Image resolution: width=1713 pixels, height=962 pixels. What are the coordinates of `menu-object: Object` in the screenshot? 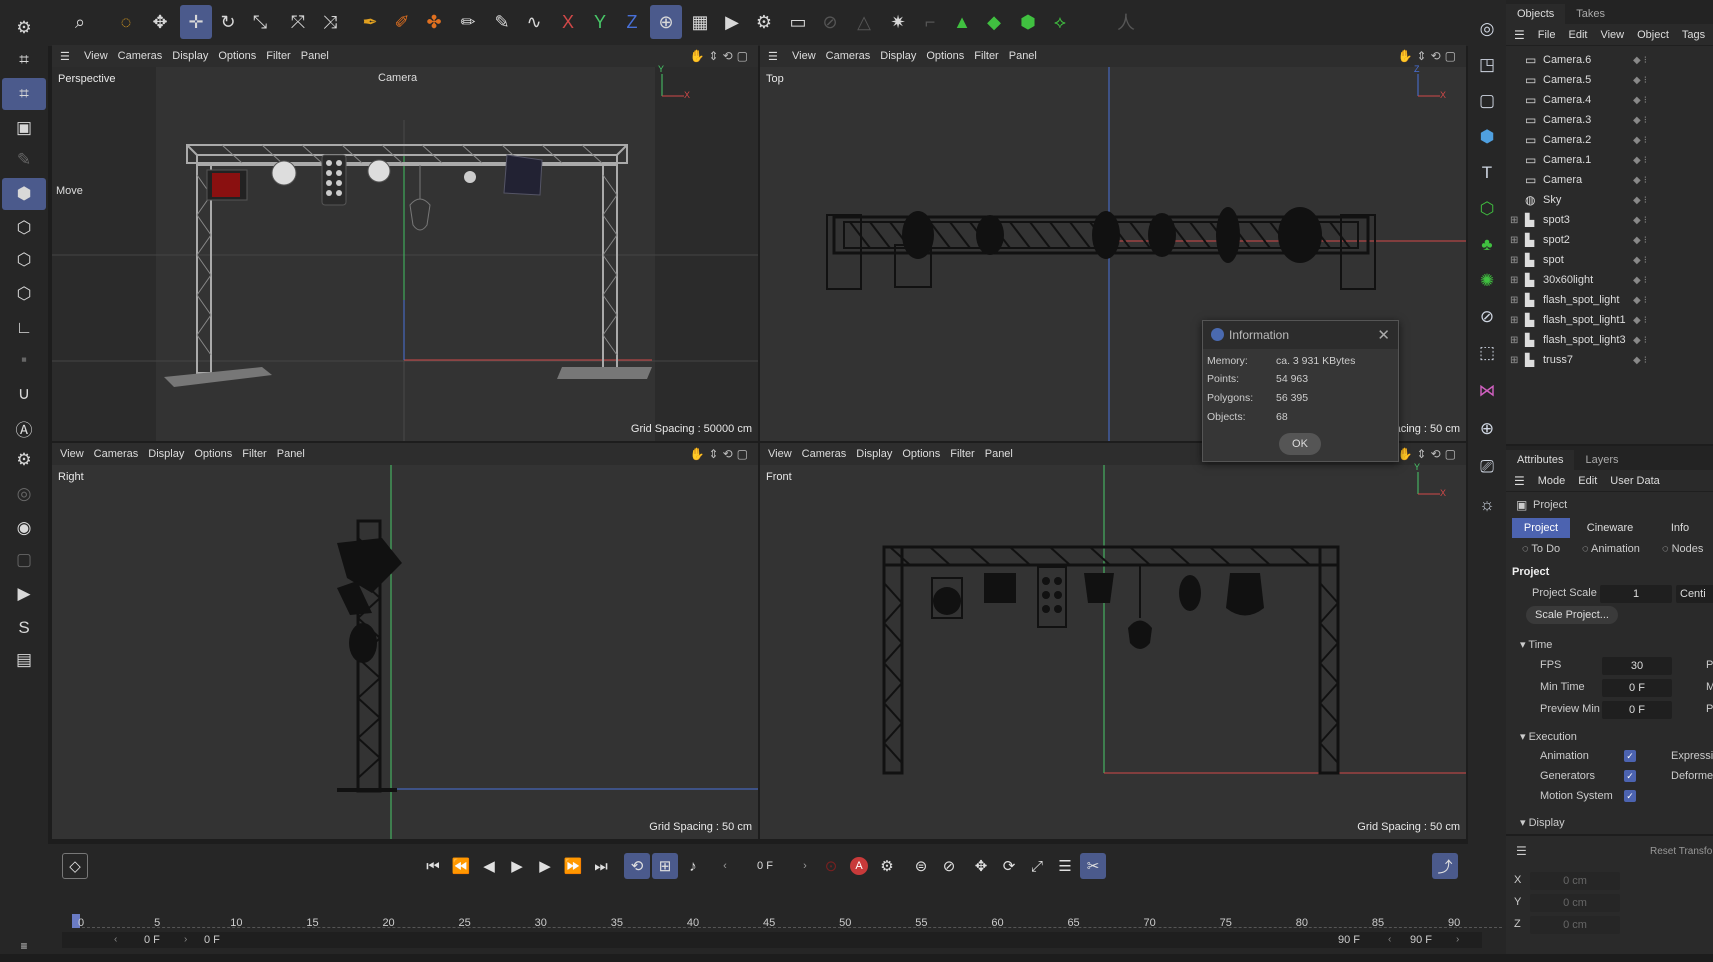 It's located at (1653, 35).